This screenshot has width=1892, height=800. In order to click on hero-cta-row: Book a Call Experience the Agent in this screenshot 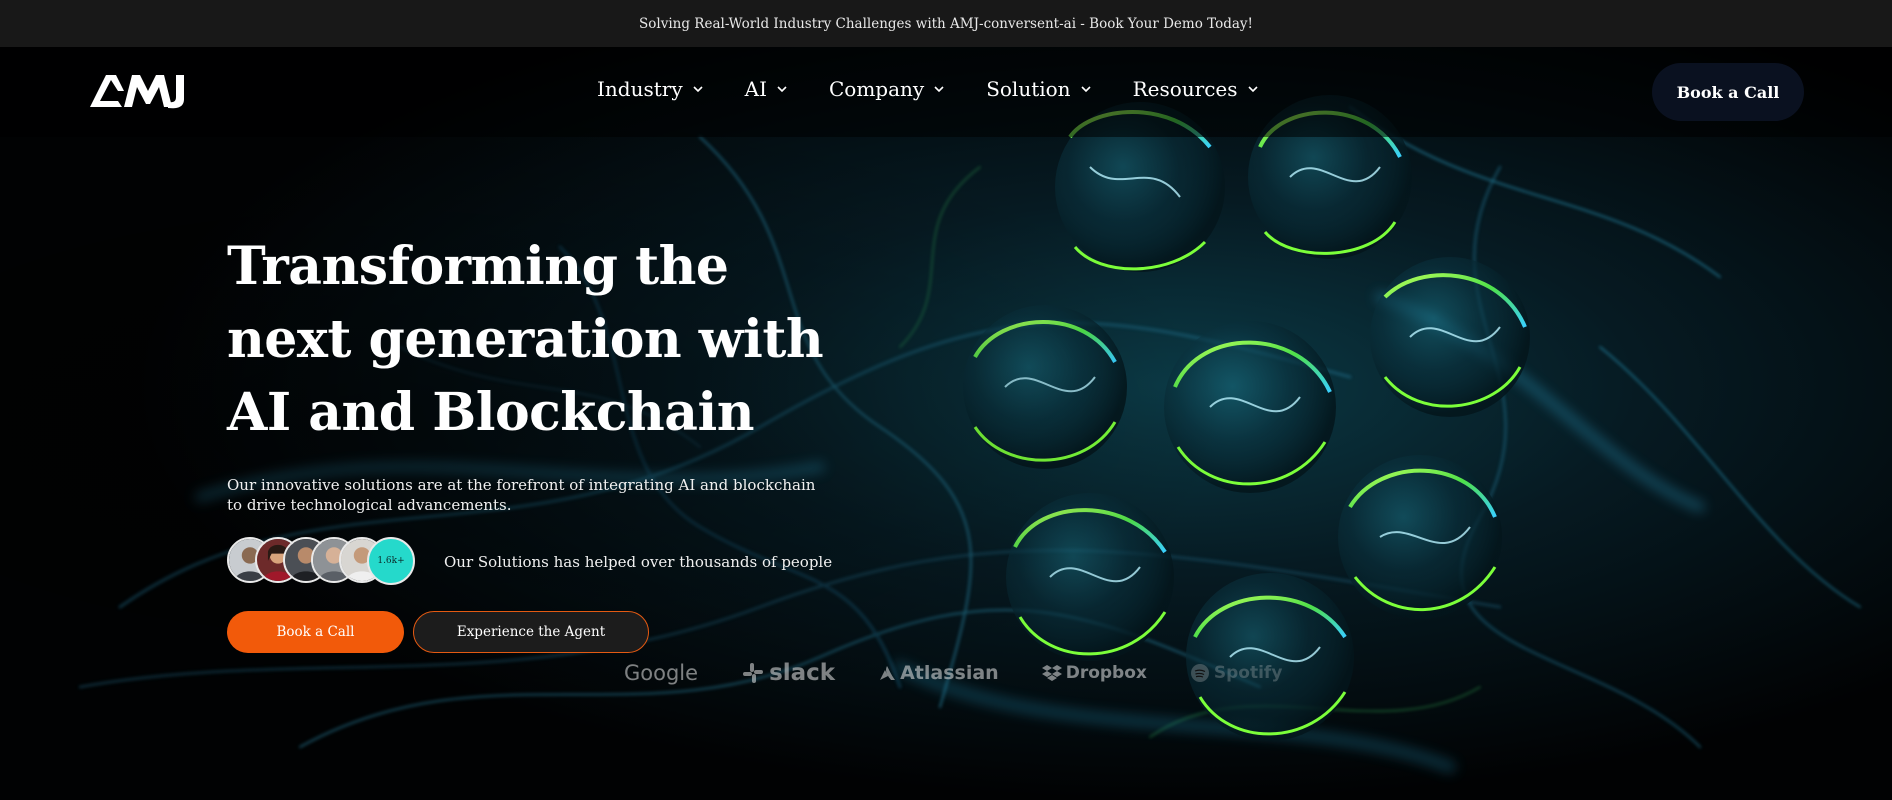, I will do `click(537, 632)`.